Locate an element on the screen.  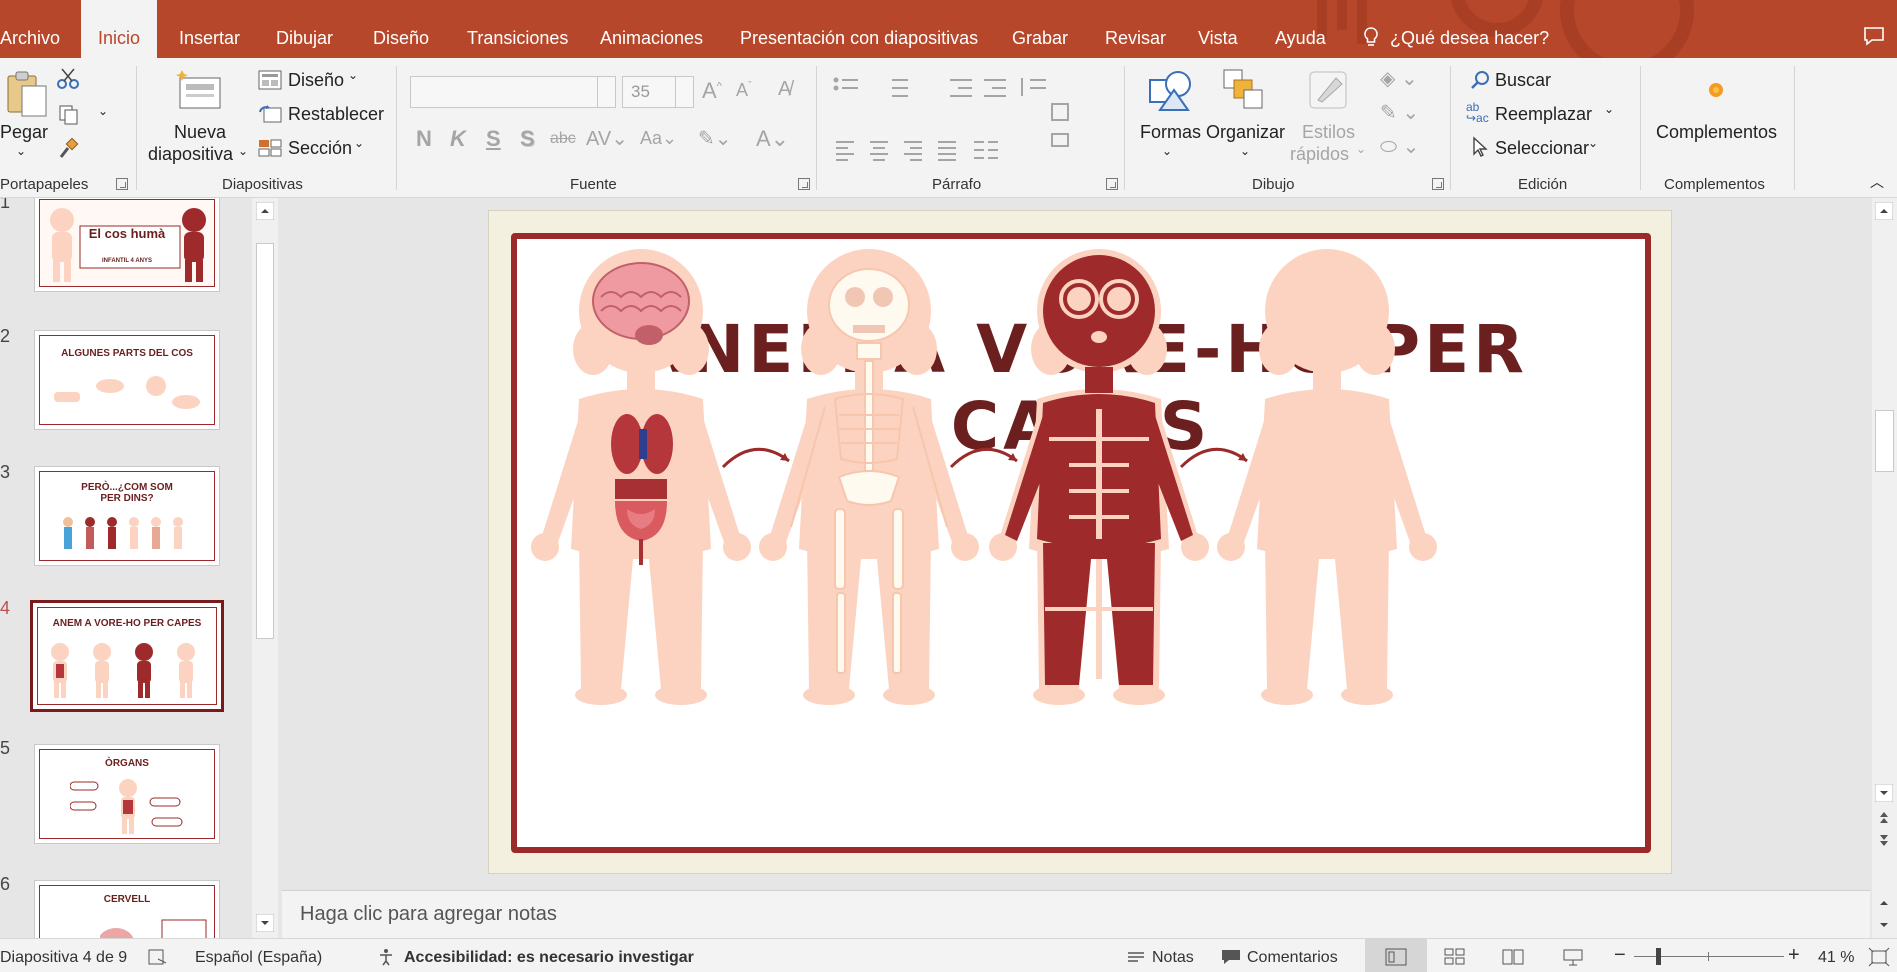
change-case-icon: Aa⌄ is located at coordinates (658, 138).